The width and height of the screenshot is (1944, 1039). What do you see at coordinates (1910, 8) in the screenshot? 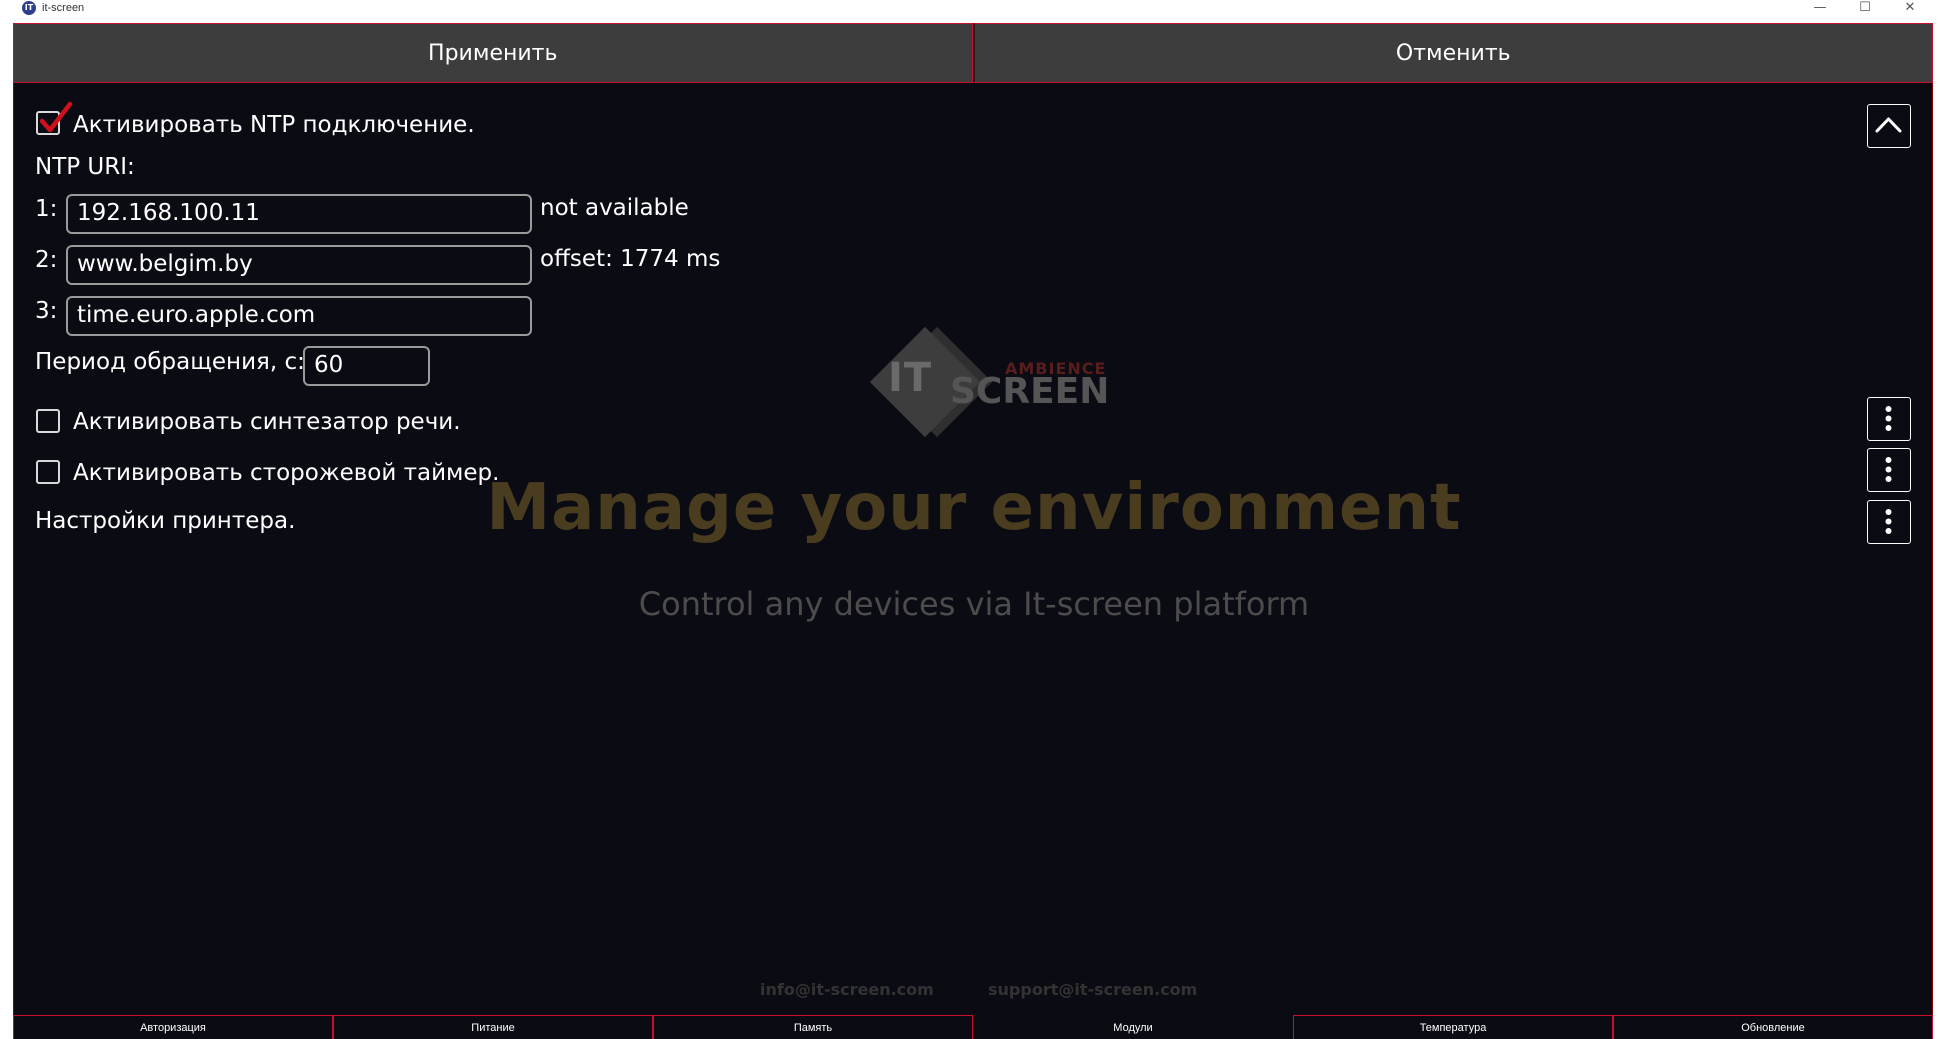
I see `close-button: ✕` at bounding box center [1910, 8].